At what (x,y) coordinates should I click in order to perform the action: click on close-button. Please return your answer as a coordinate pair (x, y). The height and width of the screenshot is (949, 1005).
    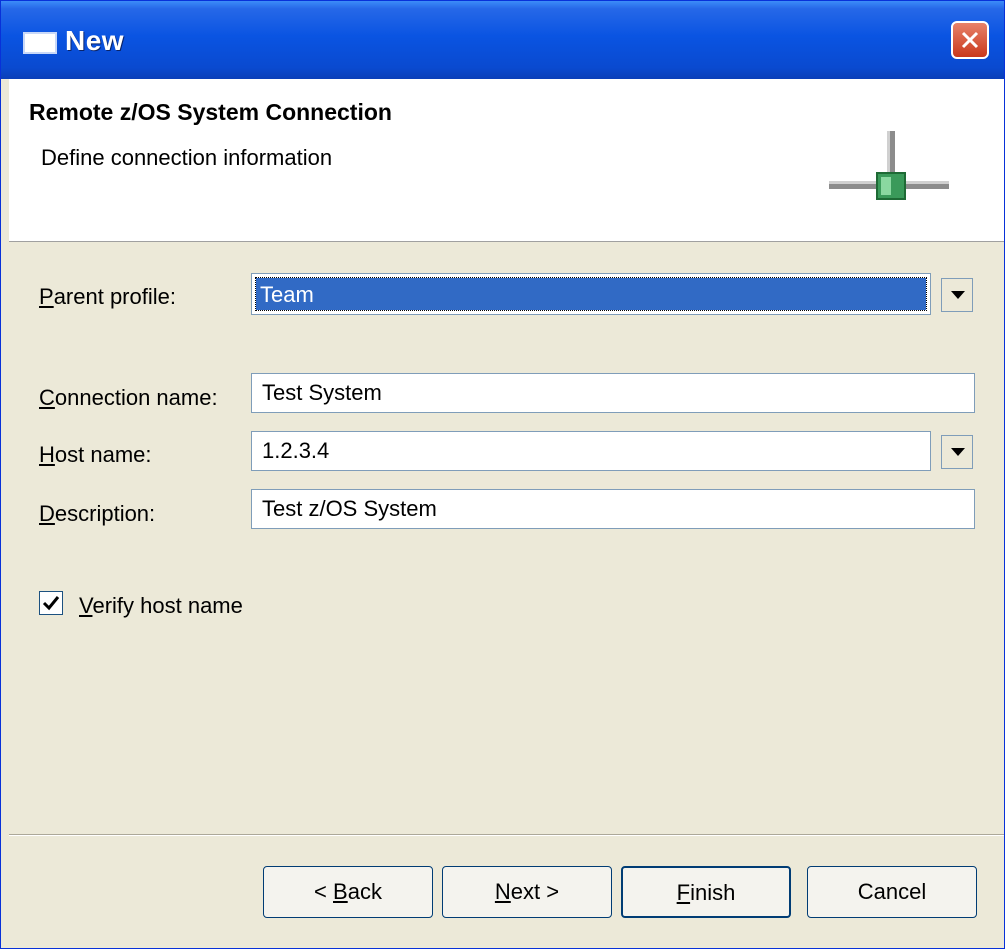
    Looking at the image, I should click on (970, 40).